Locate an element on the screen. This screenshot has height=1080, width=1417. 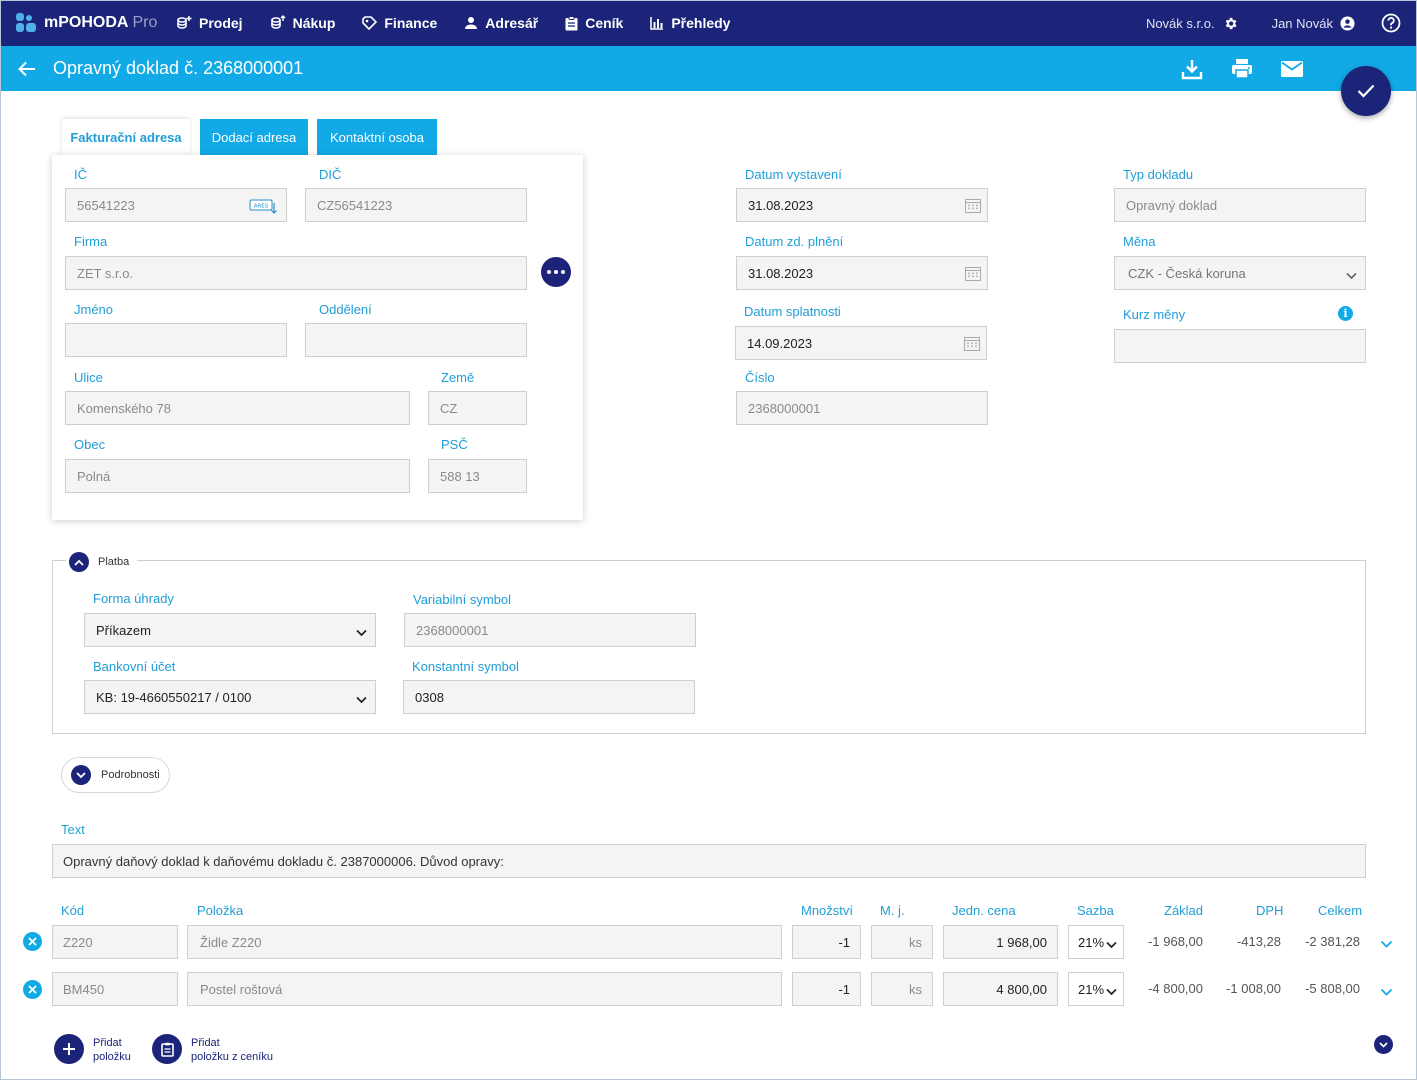
forma-uhrady-value: Příkazem is located at coordinates (123, 630).